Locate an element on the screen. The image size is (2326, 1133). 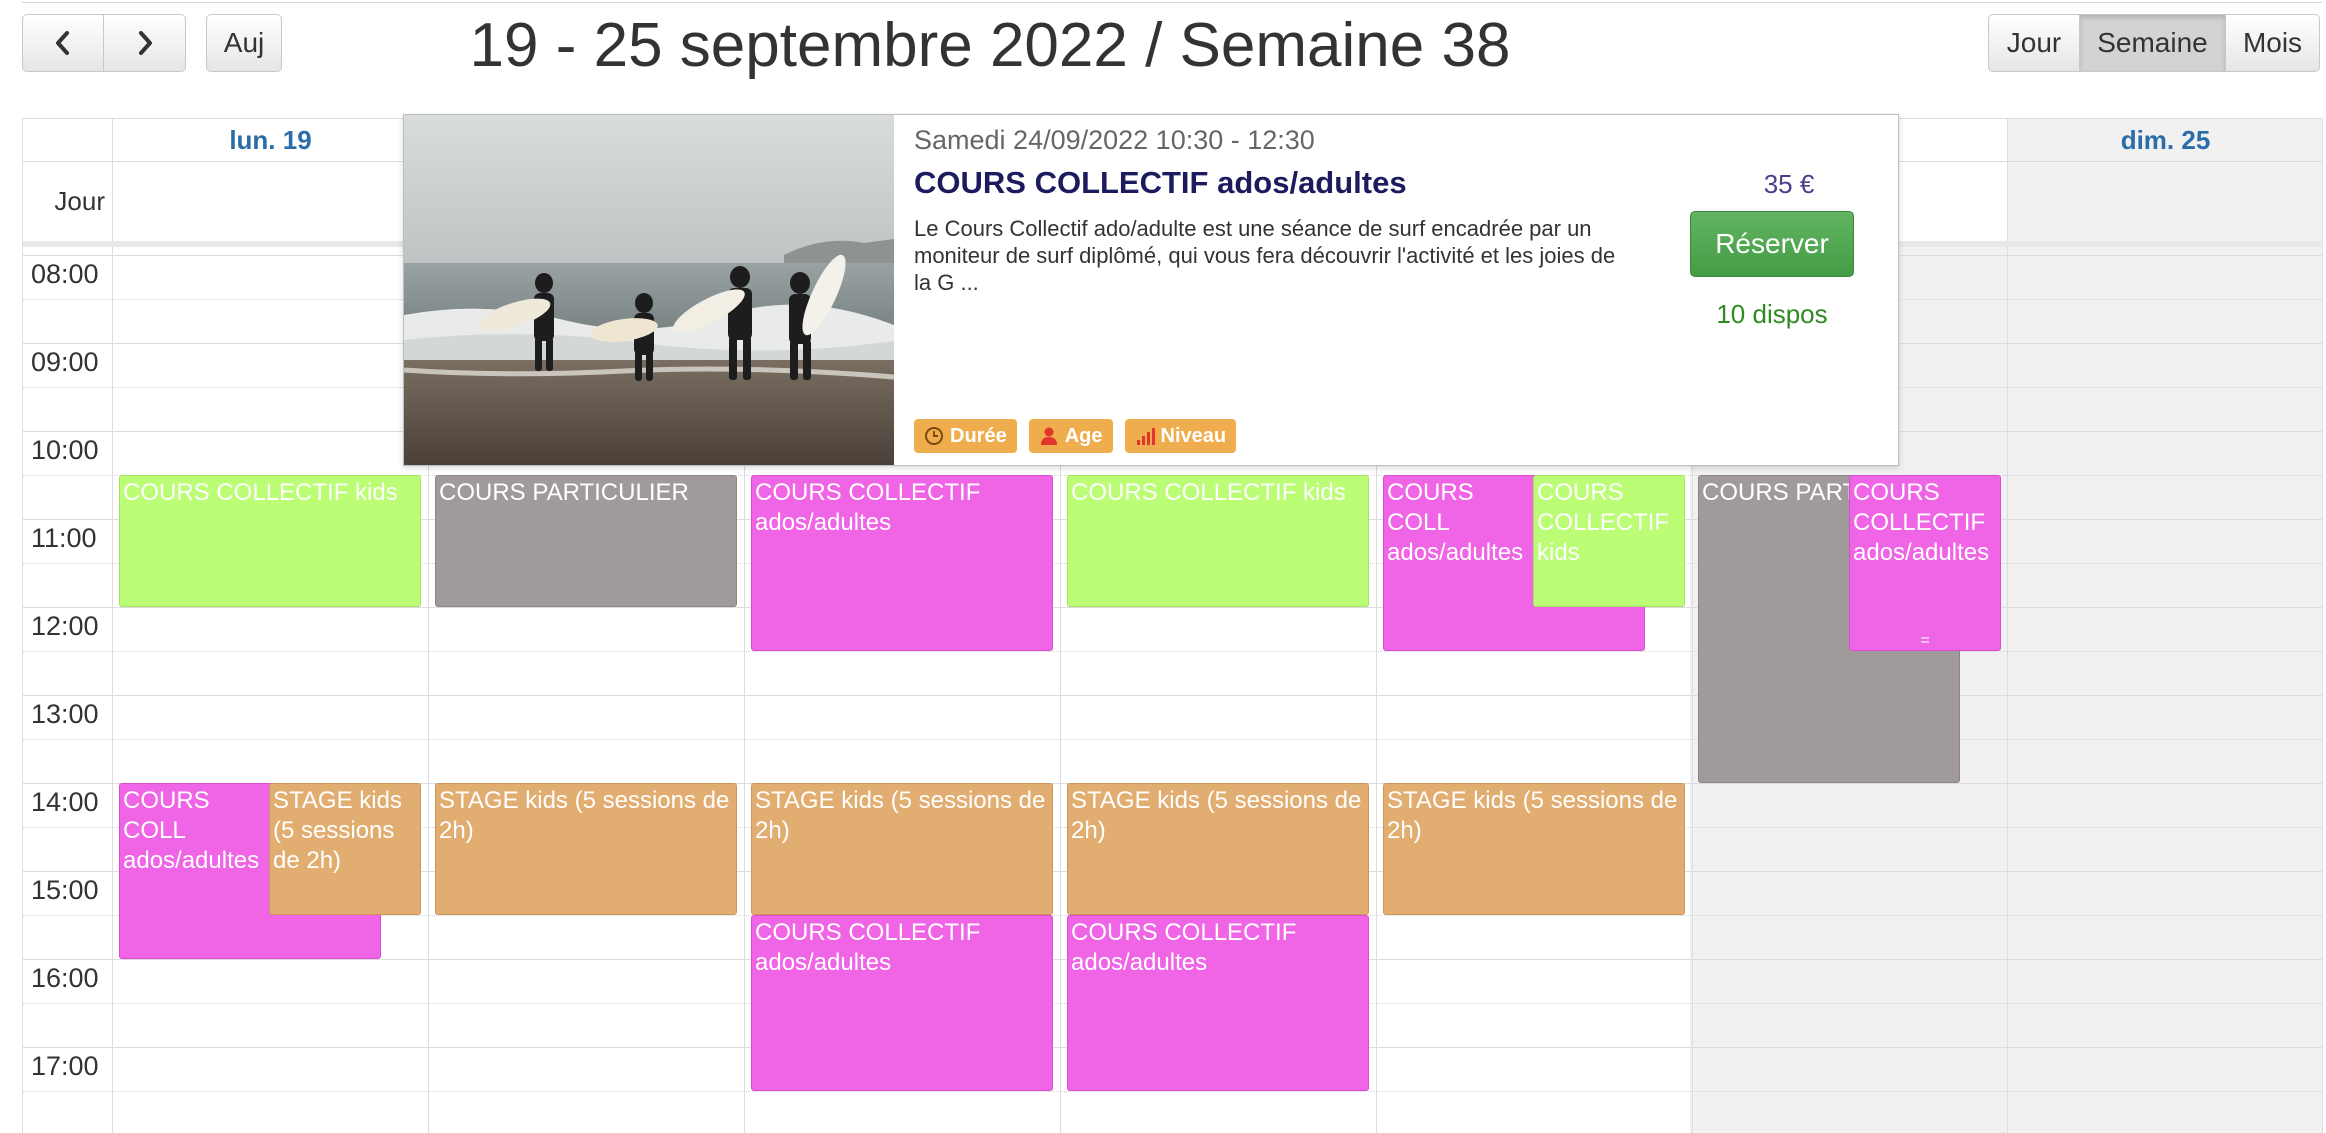
hour-line is located at coordinates (1173, 695).